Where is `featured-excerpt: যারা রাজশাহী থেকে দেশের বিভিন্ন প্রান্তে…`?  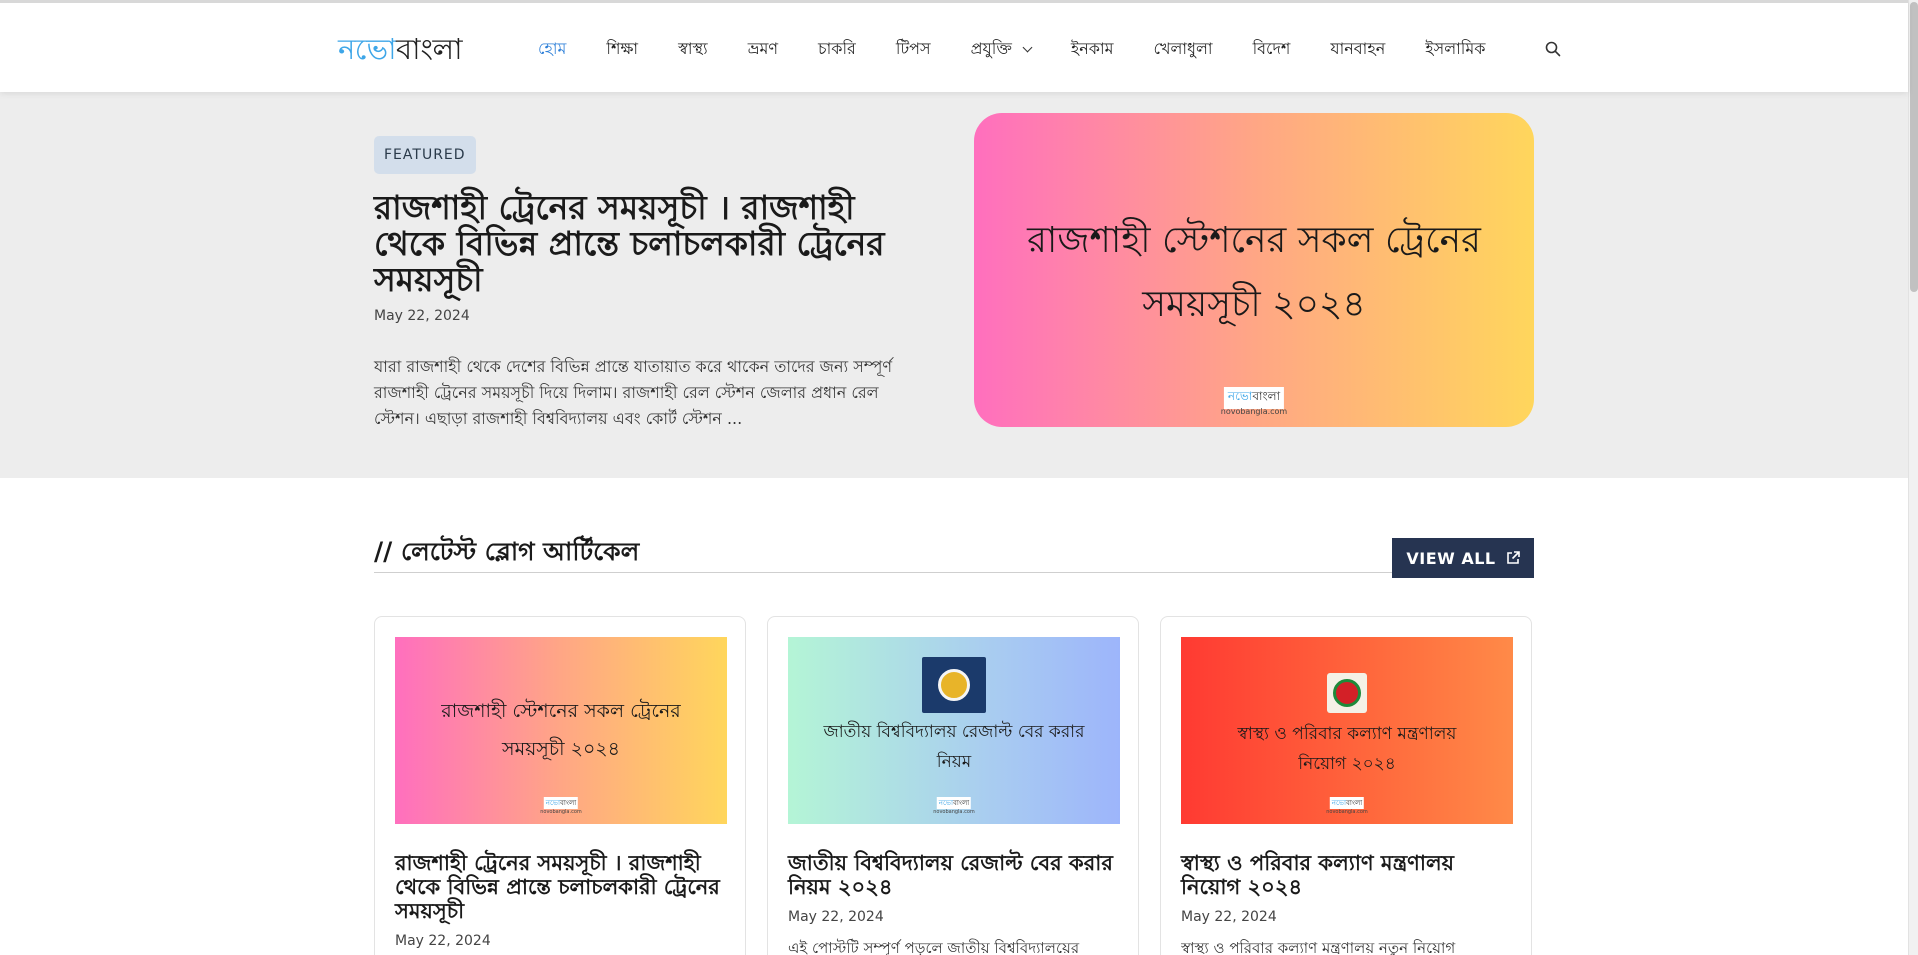
featured-excerpt: যারা রাজশাহী থেকে দেশের বিভিন্ন প্রান্তে… is located at coordinates (633, 392).